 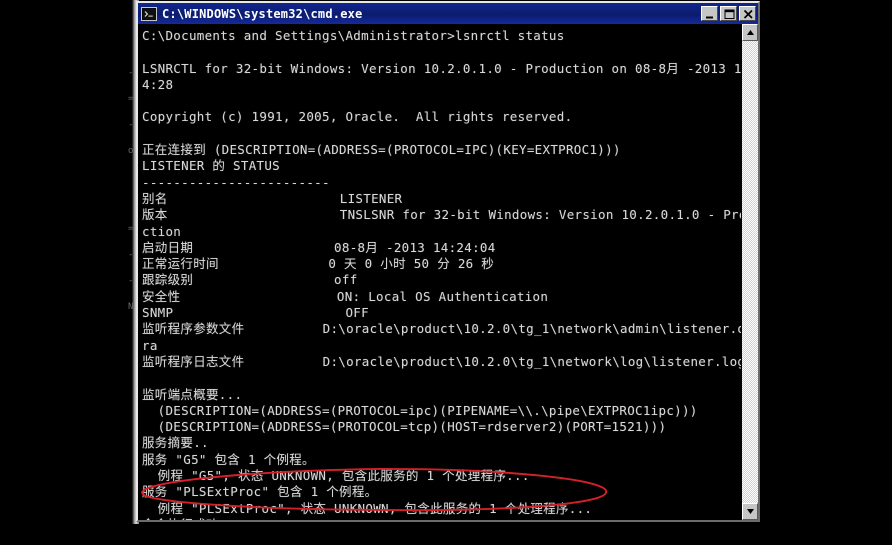 What do you see at coordinates (228, 459) in the screenshot?
I see `terminal-line: 服务 "G5" 包含 1 个例程。` at bounding box center [228, 459].